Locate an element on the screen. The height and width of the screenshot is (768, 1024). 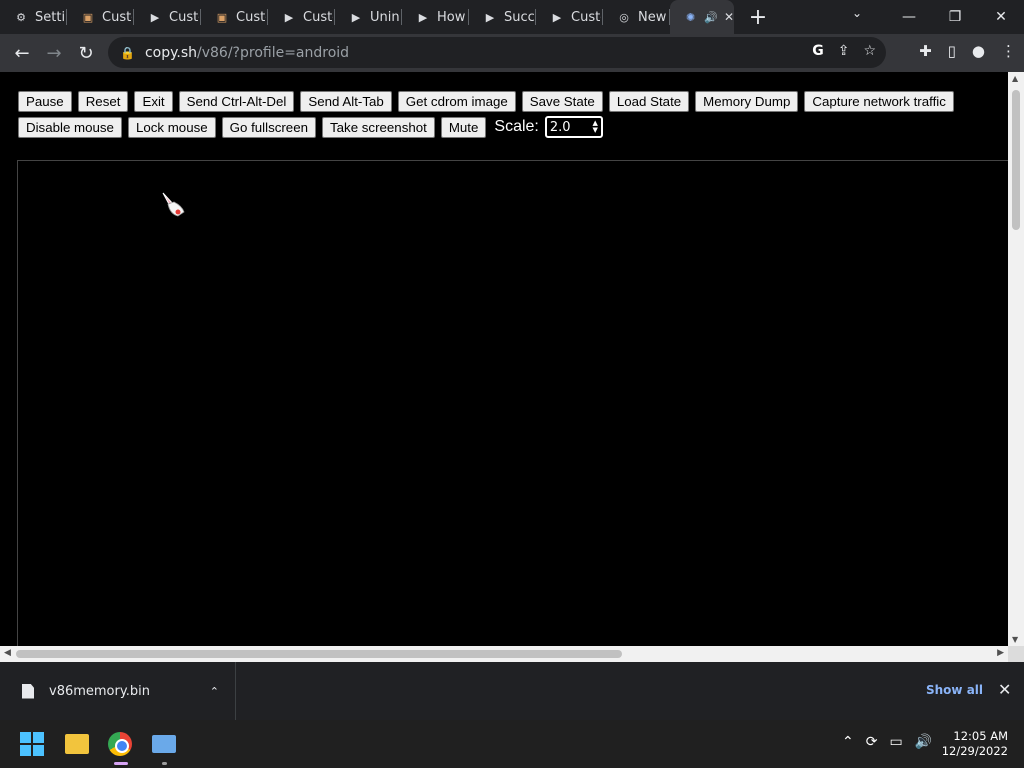
disable-mouse-button: Disable mouse is located at coordinates (70, 127).